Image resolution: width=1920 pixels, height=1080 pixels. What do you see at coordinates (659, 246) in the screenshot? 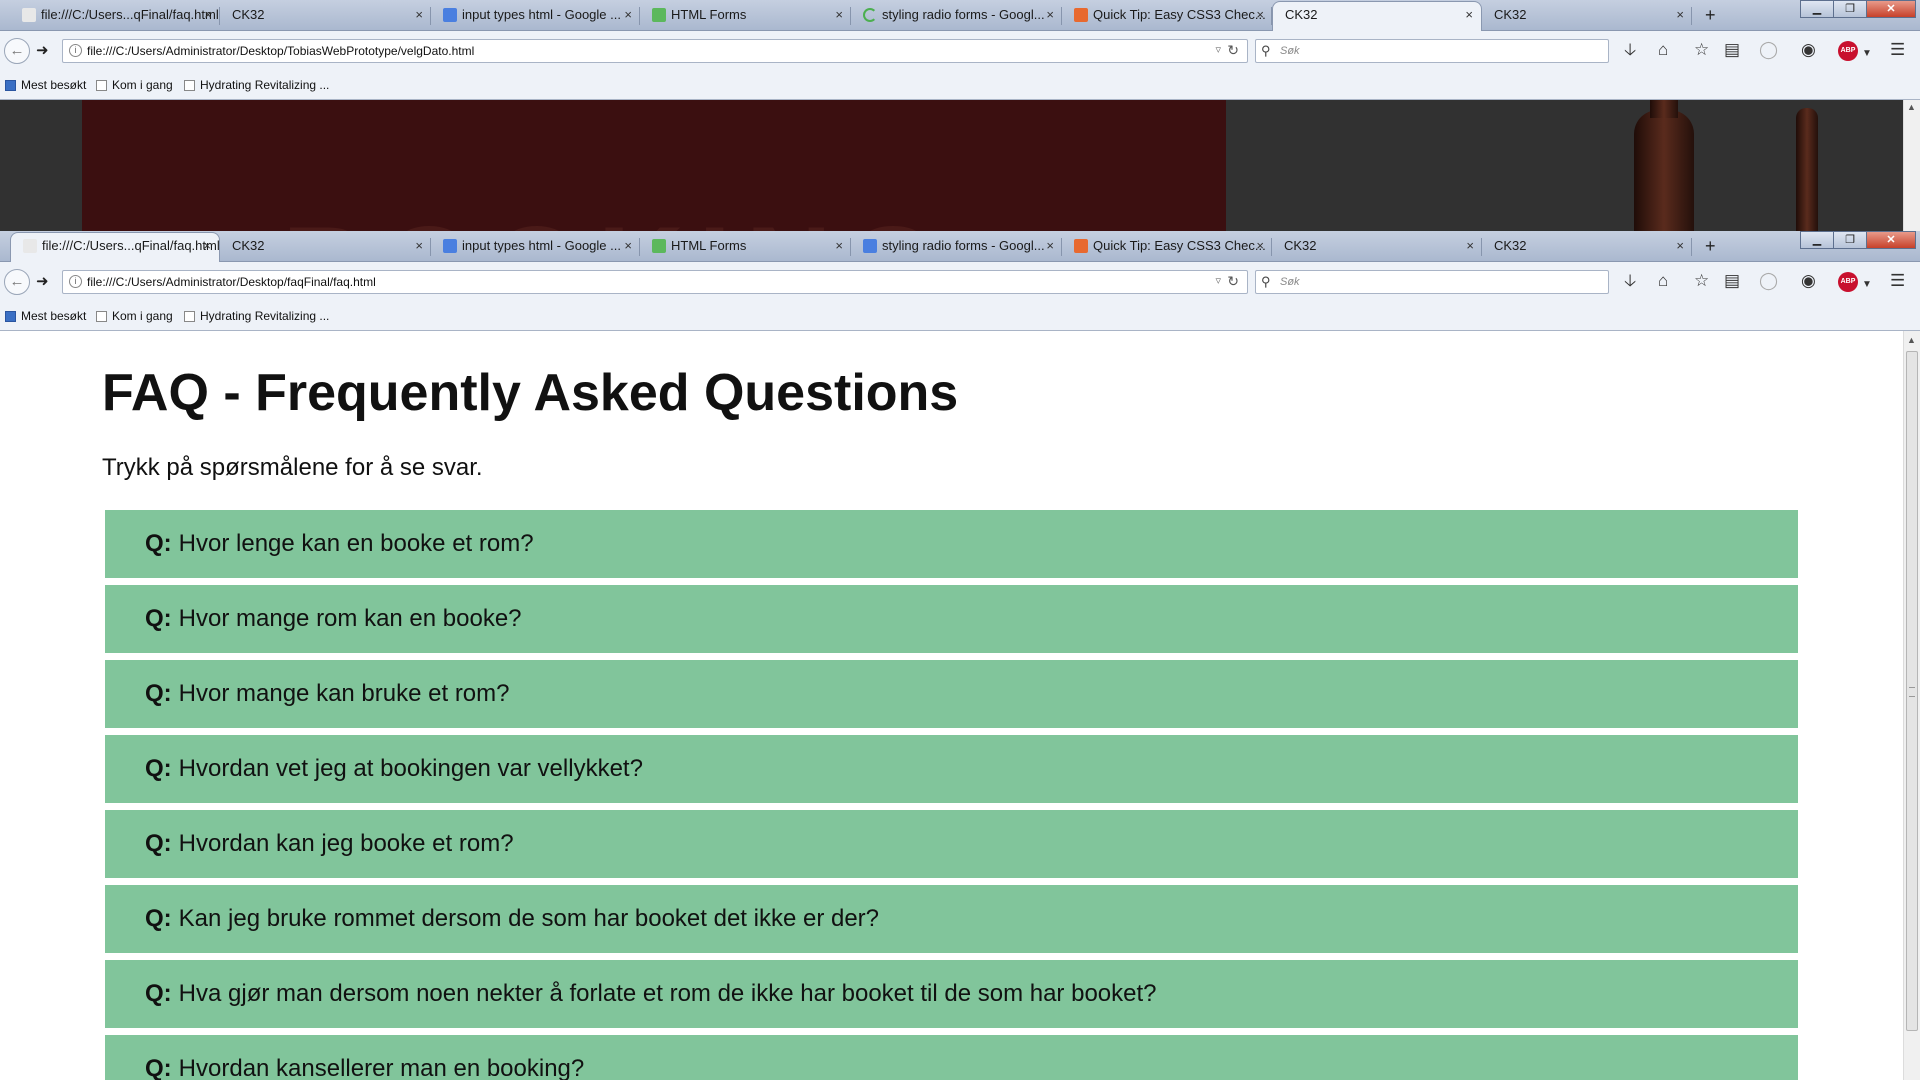
I see `w3-icon` at bounding box center [659, 246].